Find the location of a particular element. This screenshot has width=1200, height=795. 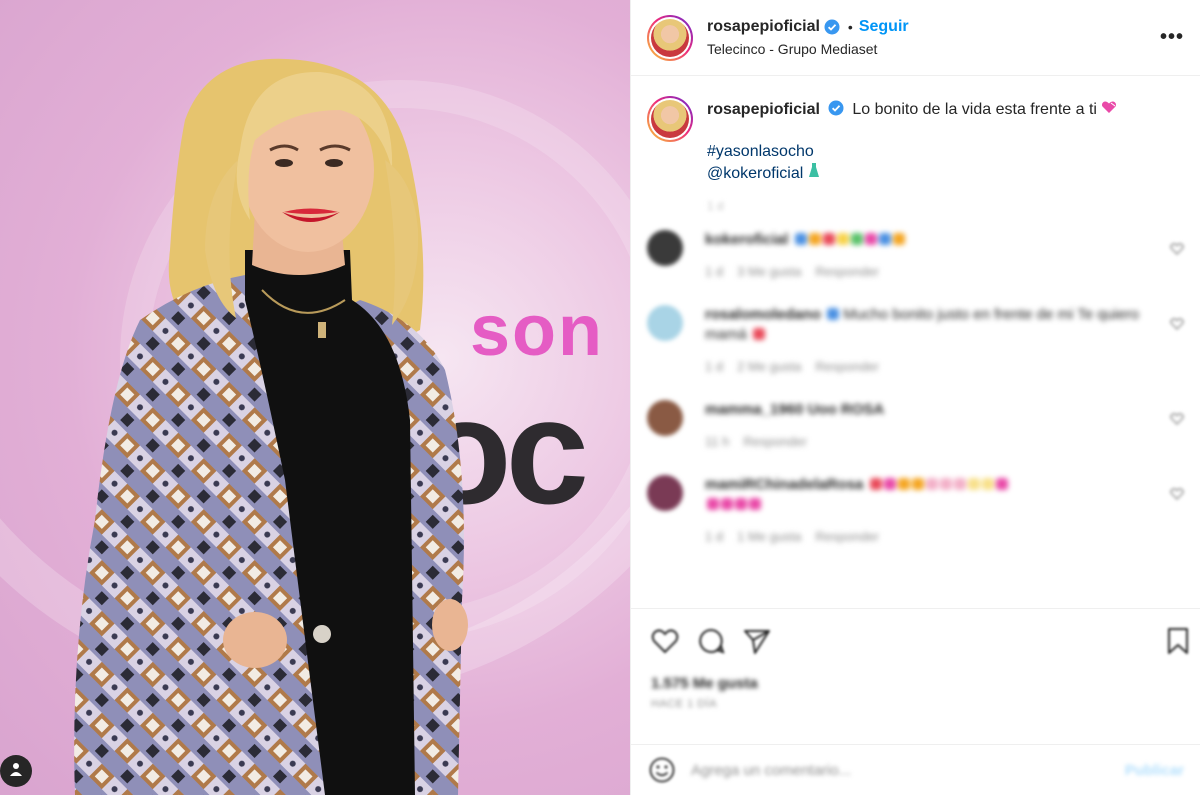

comment-username: mamma_1960 Uoo ROSA is located at coordinates (794, 409).